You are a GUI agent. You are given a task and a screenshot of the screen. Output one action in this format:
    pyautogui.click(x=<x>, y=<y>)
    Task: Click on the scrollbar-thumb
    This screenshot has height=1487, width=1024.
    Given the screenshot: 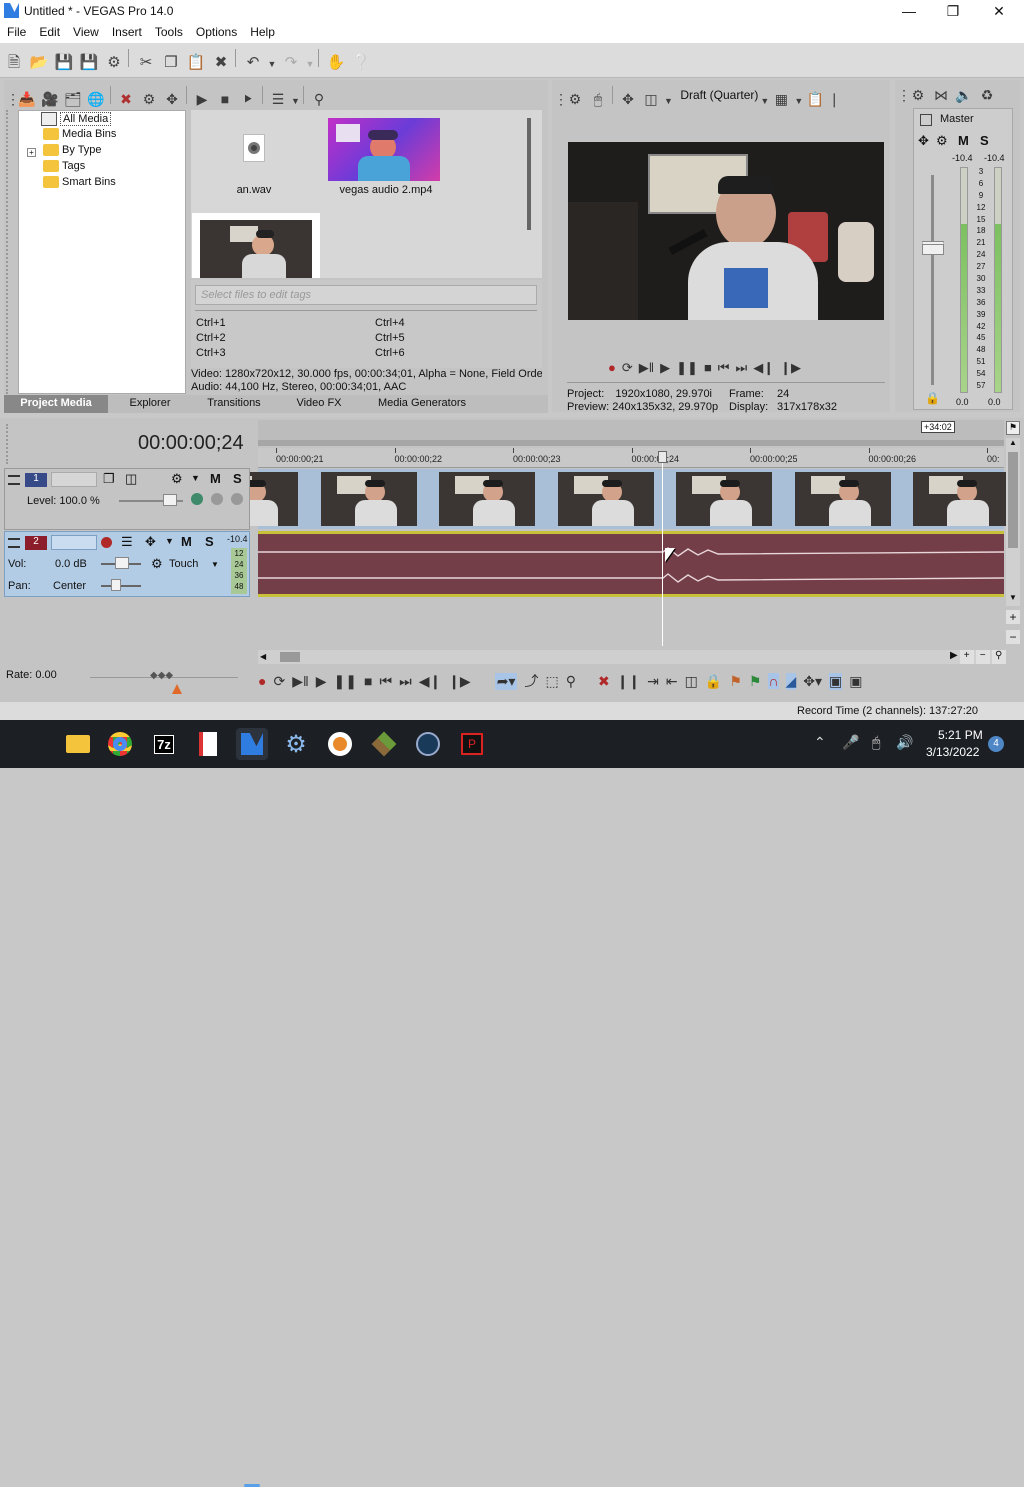 What is the action you would take?
    pyautogui.click(x=290, y=657)
    